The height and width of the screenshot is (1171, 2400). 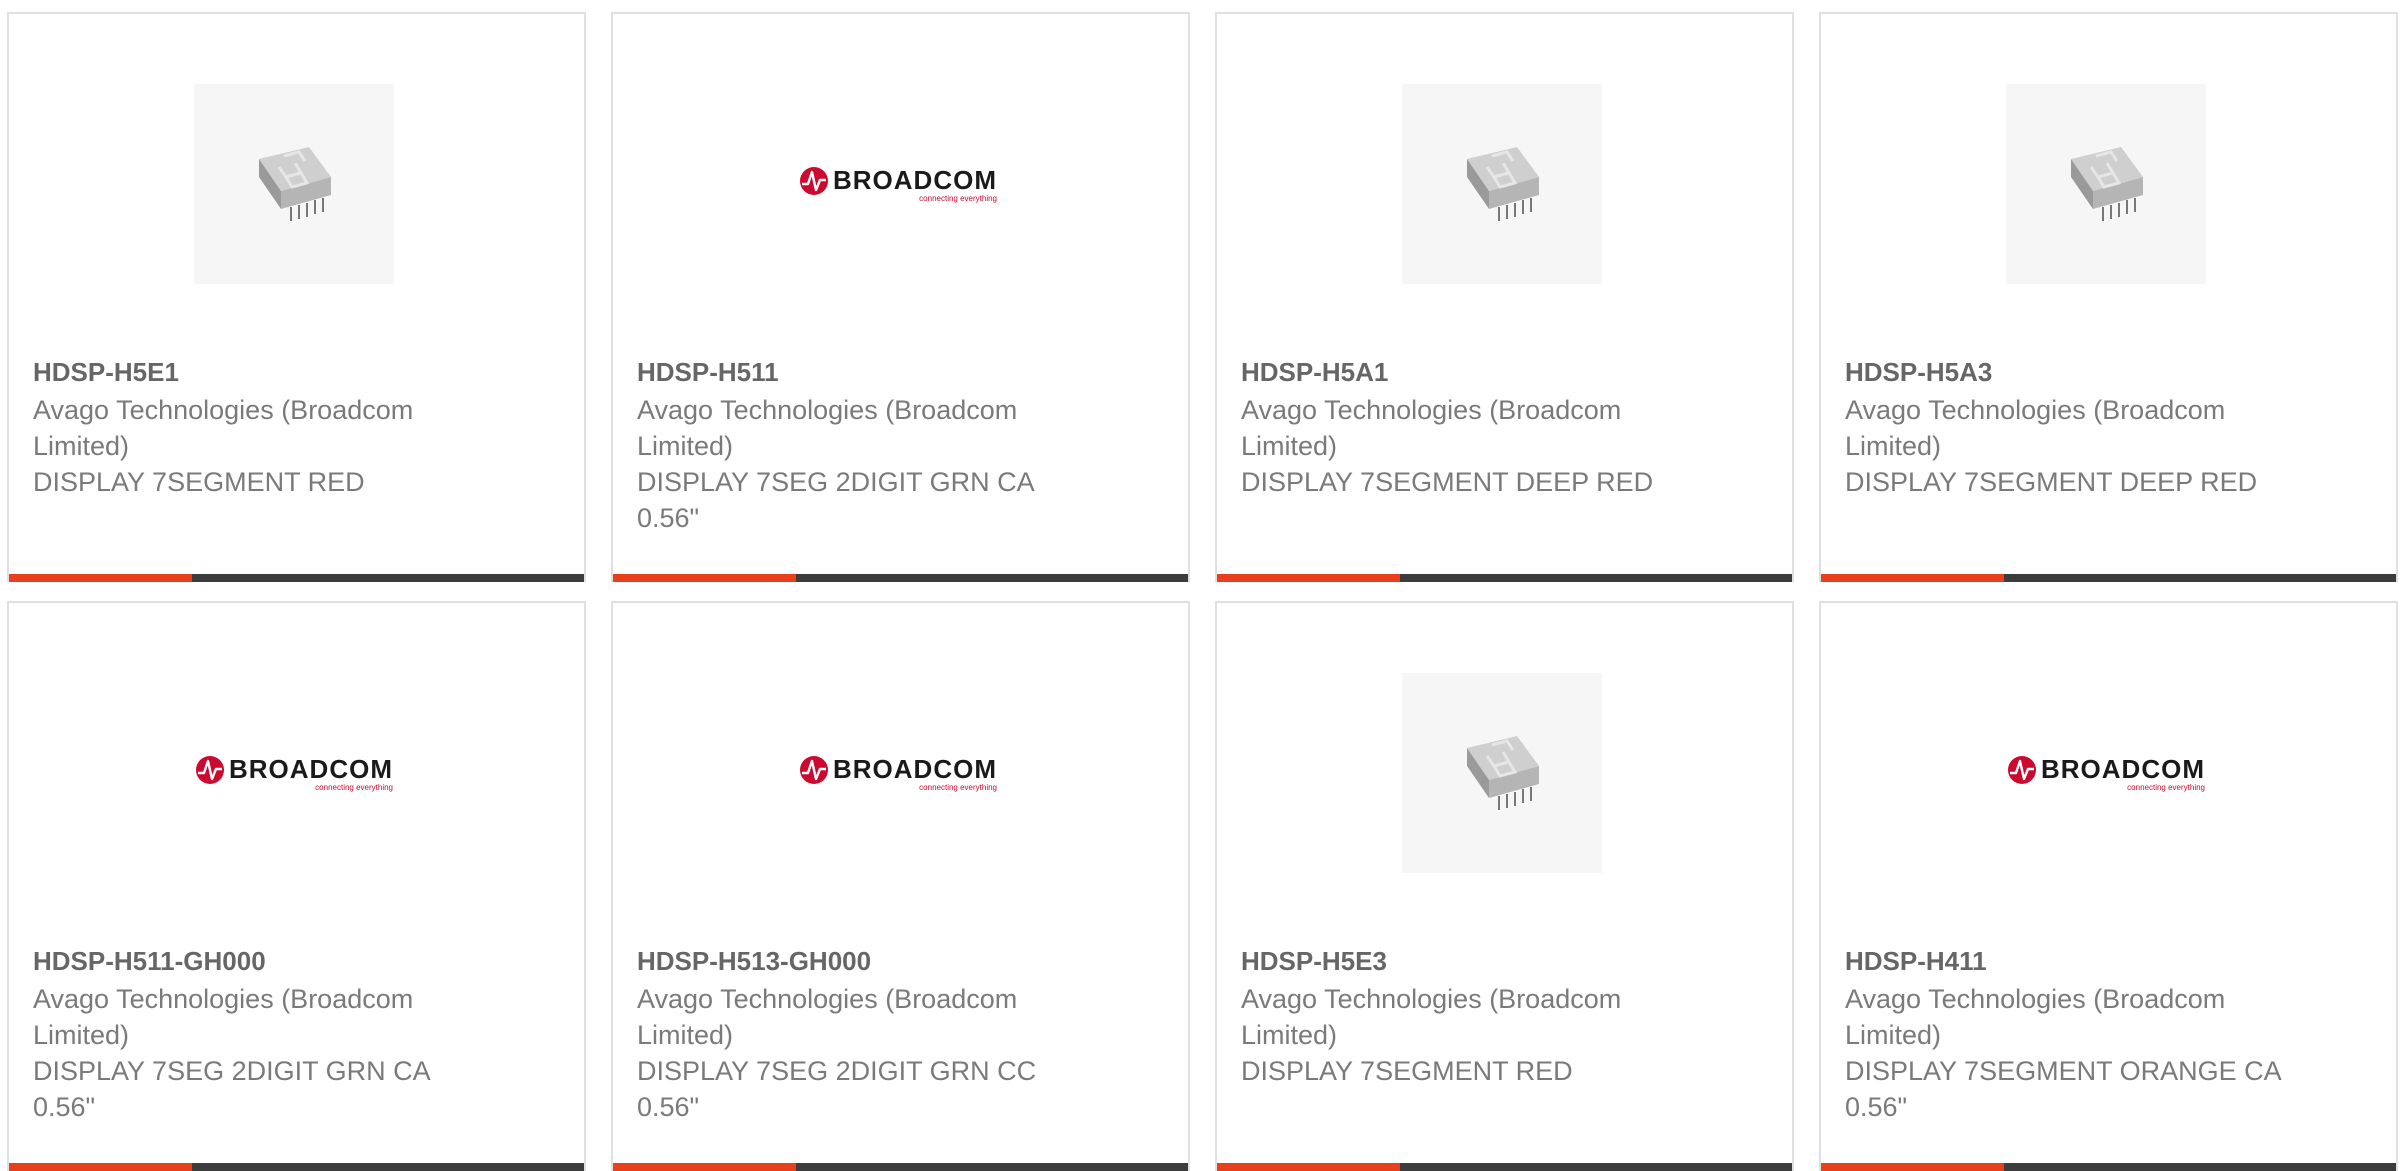 What do you see at coordinates (1461, 961) in the screenshot?
I see `part-number: HDSP-H5E3` at bounding box center [1461, 961].